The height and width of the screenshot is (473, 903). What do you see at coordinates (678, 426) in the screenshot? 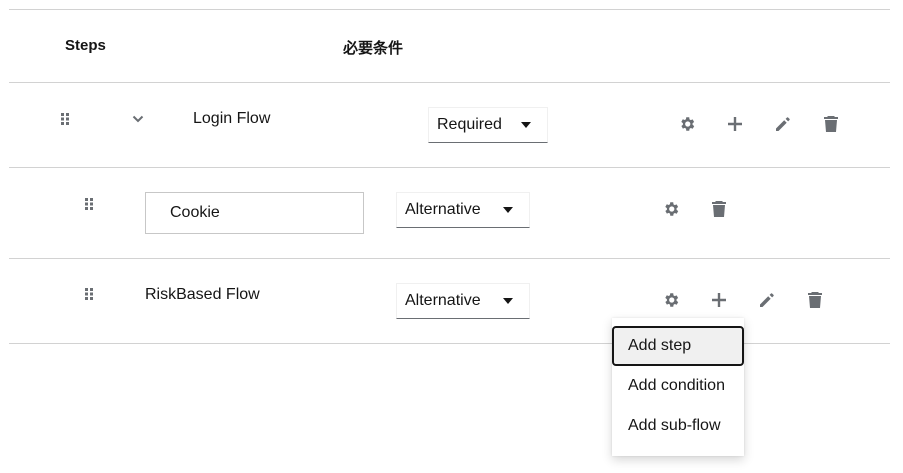
I see `menu-item-add-sub-flow: Add sub-flow` at bounding box center [678, 426].